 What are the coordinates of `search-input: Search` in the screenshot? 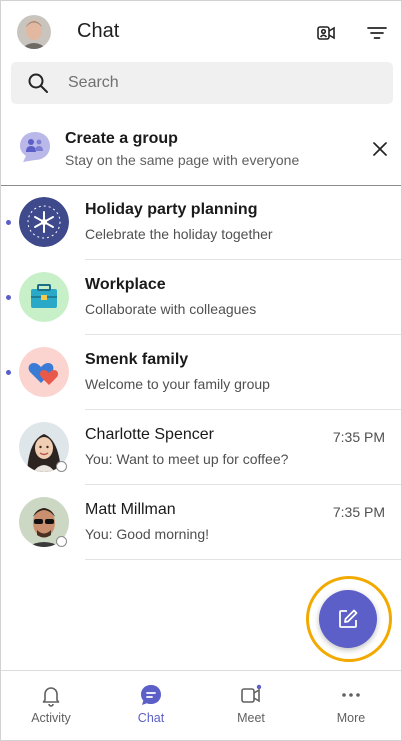 It's located at (93, 83).